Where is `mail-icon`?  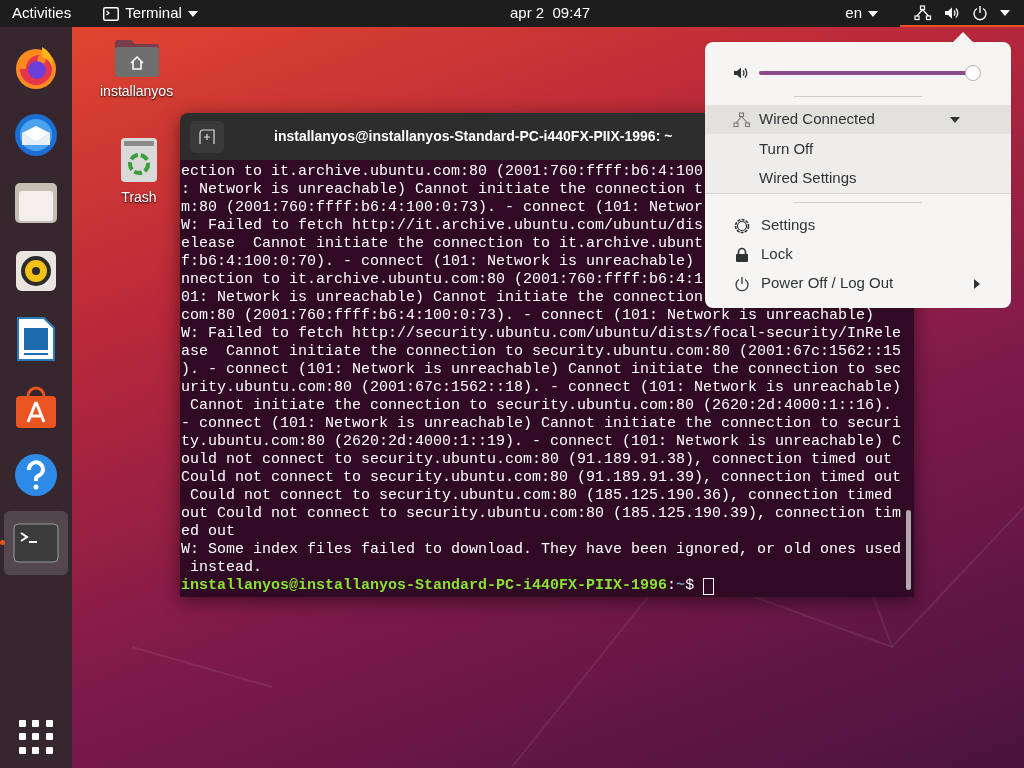 mail-icon is located at coordinates (36, 135).